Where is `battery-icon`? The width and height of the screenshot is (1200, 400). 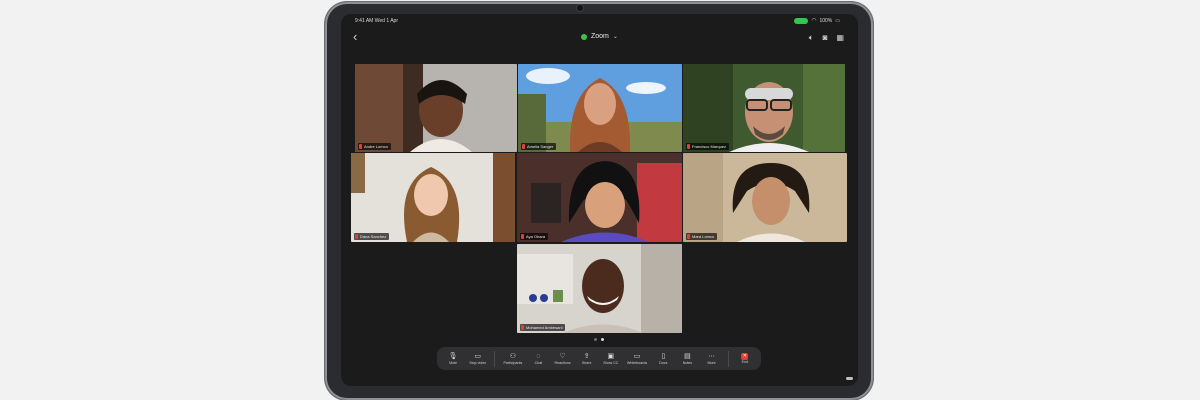
battery-icon is located at coordinates (801, 20).